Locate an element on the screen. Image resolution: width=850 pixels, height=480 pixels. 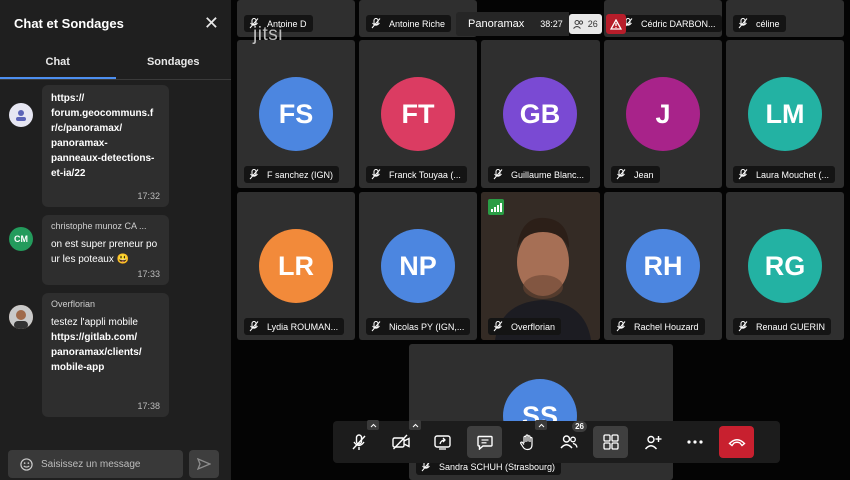
participant-name: Antoine Riche is located at coordinates (409, 23).